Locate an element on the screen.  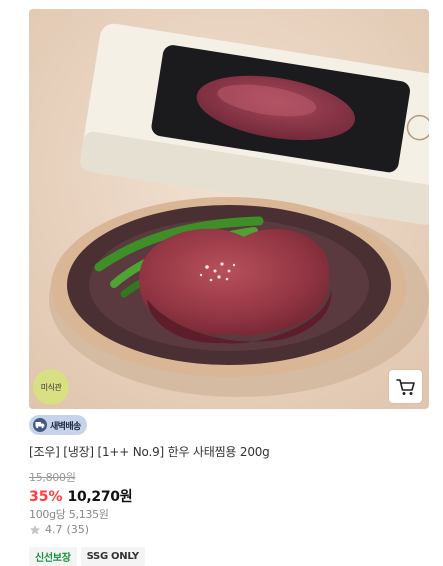
truck-icon is located at coordinates (40, 425).